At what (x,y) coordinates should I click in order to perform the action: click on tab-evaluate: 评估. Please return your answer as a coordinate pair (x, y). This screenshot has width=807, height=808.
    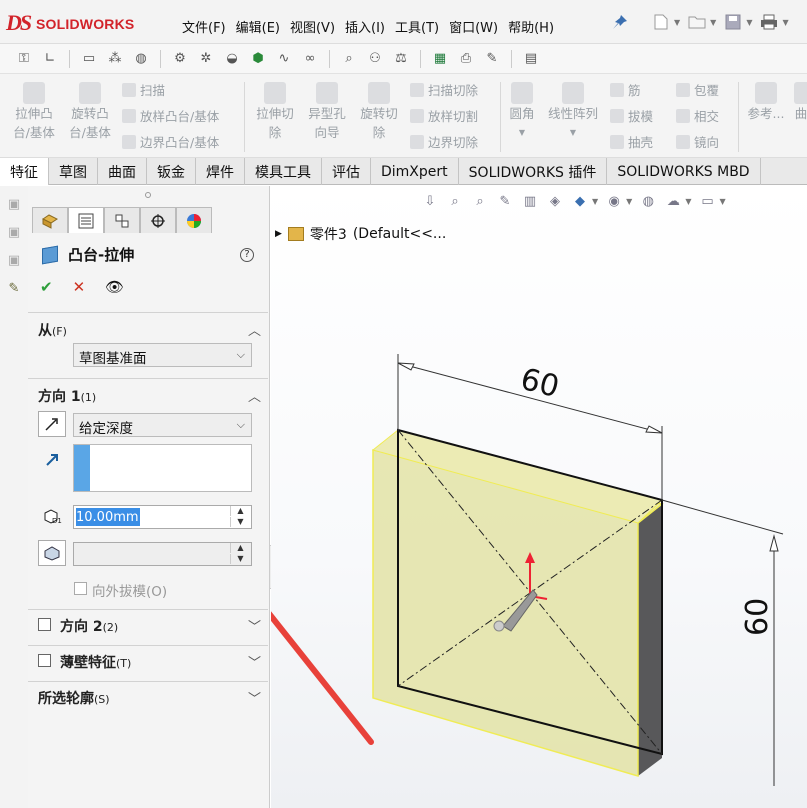
    Looking at the image, I should click on (346, 171).